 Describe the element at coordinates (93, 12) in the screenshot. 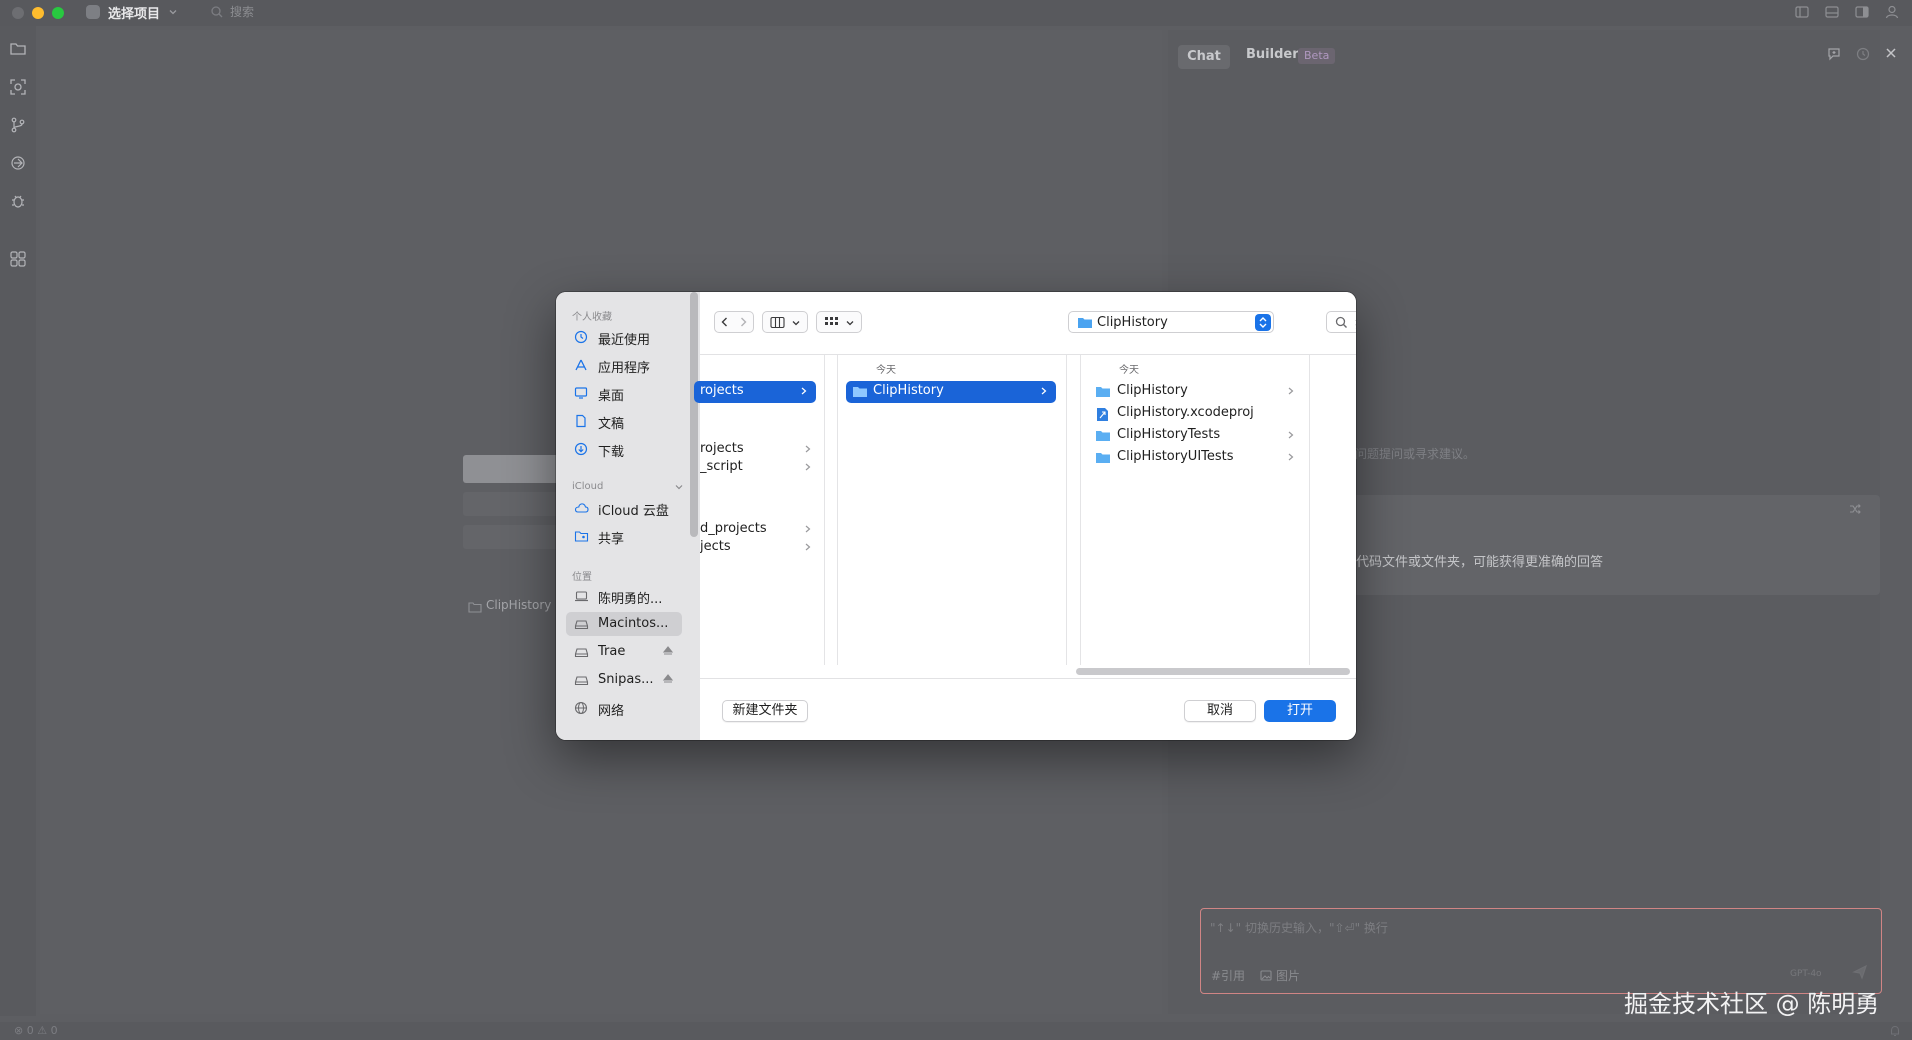

I see `app-logo-icon` at that location.